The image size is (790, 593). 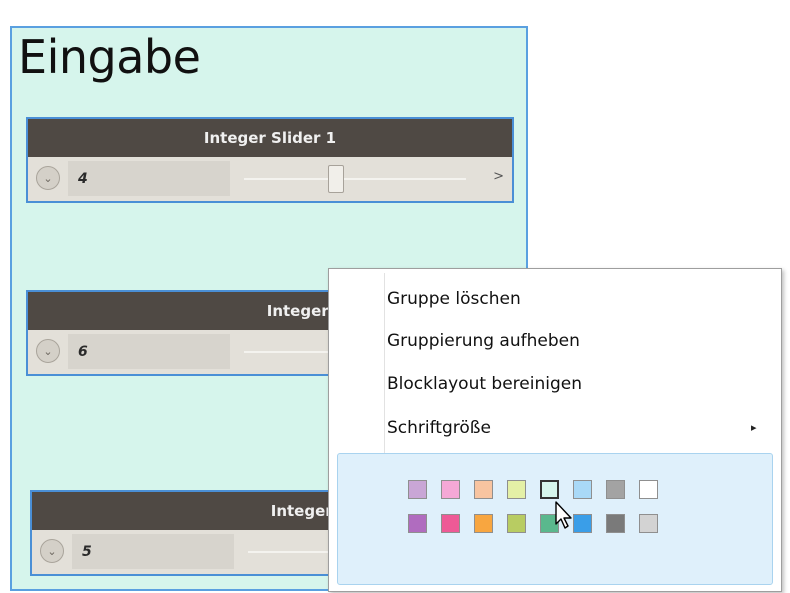 I want to click on node-body: ⌄ 4 >, so click(x=270, y=179).